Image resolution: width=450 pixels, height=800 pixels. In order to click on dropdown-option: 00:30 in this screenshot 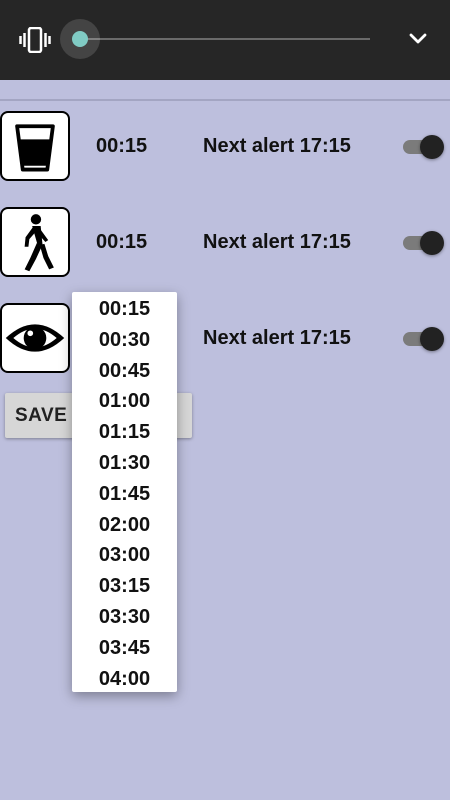, I will do `click(124, 340)`.